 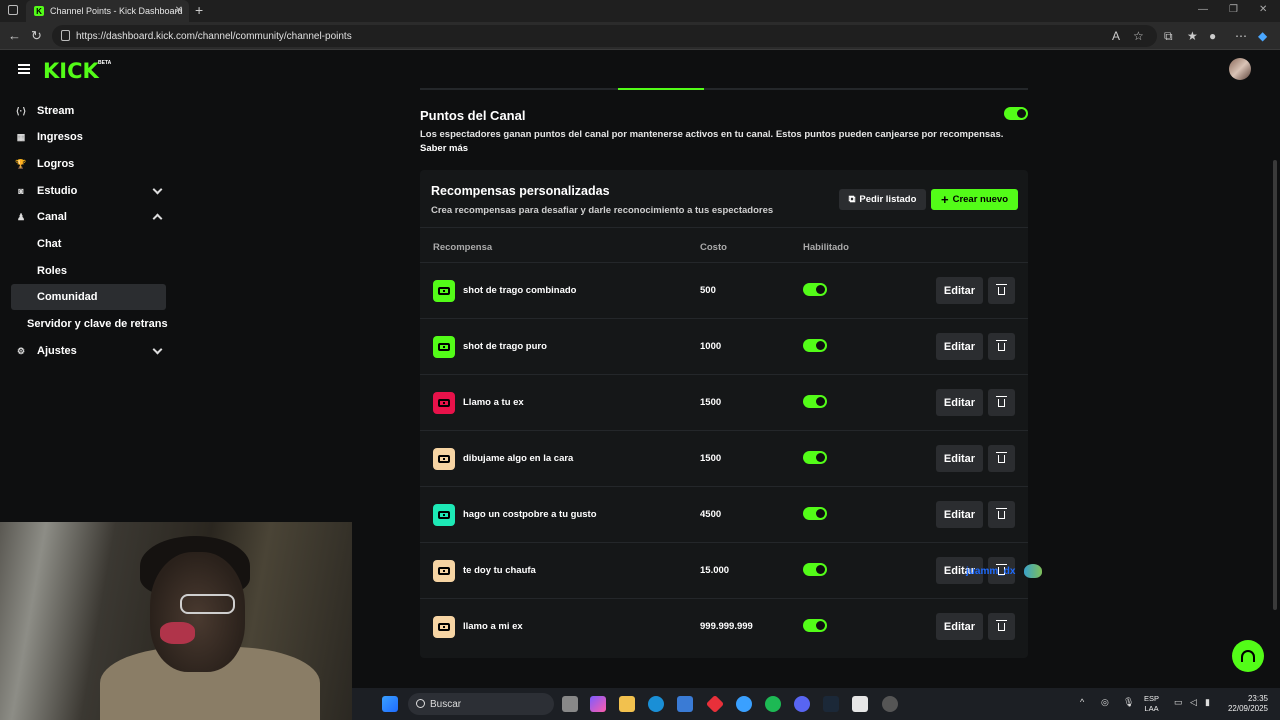 What do you see at coordinates (88, 137) in the screenshot?
I see `sidebar-item-ingresos: ▦ Ingresos` at bounding box center [88, 137].